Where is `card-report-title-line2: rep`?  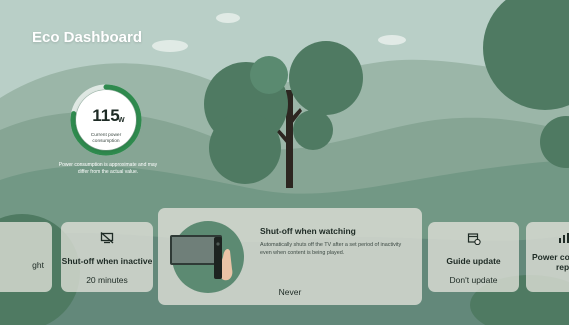
card-report-title-line2: rep is located at coordinates (562, 267).